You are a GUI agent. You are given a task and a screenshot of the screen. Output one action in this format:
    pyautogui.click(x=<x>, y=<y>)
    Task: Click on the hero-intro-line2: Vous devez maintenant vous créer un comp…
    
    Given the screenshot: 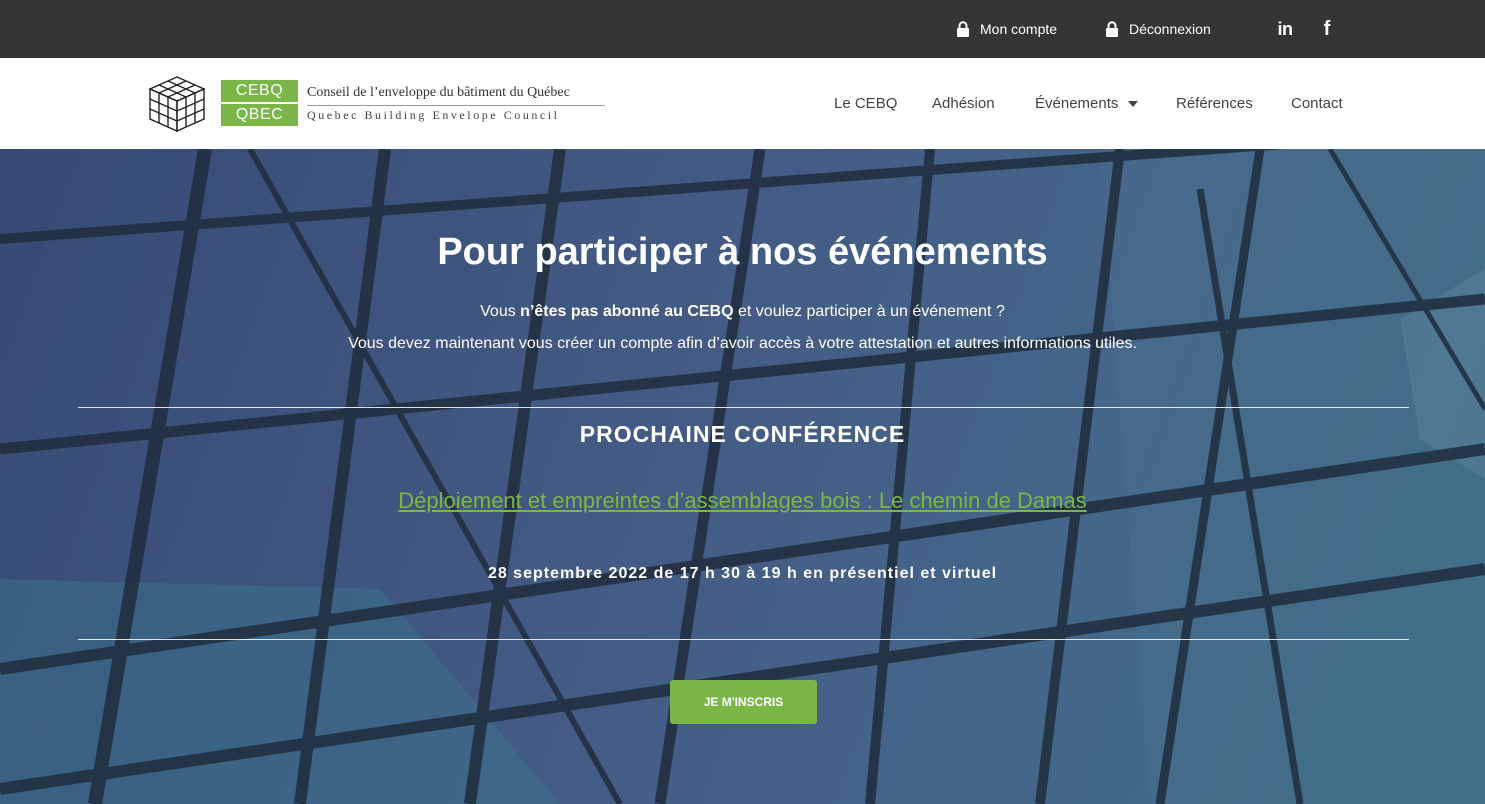 What is the action you would take?
    pyautogui.click(x=742, y=343)
    